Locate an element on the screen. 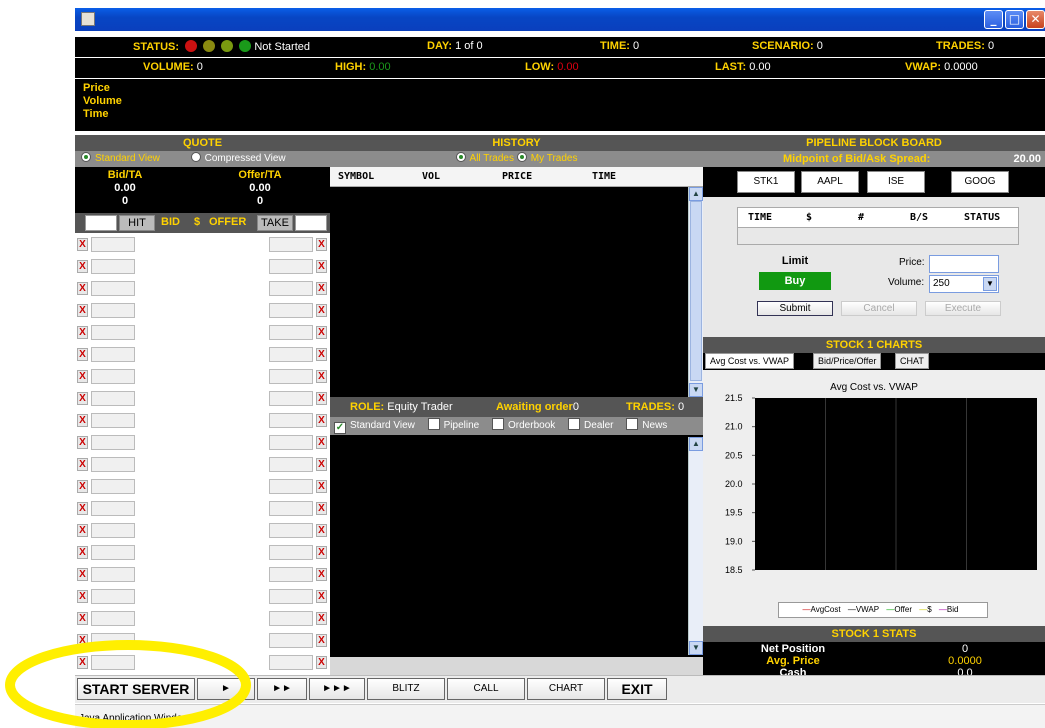  hit-qty-input is located at coordinates (101, 223).